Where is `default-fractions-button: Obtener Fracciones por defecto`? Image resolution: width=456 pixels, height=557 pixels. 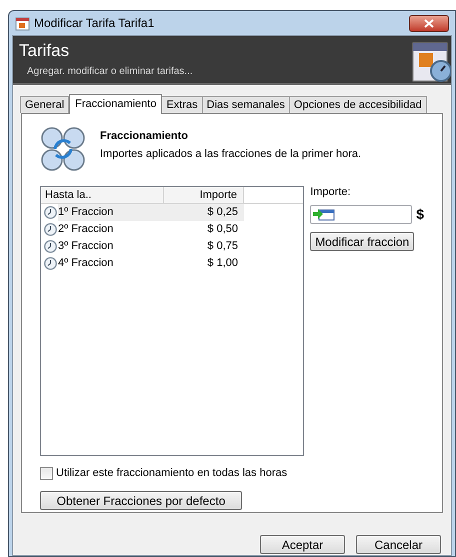 default-fractions-button: Obtener Fracciones por defecto is located at coordinates (141, 500).